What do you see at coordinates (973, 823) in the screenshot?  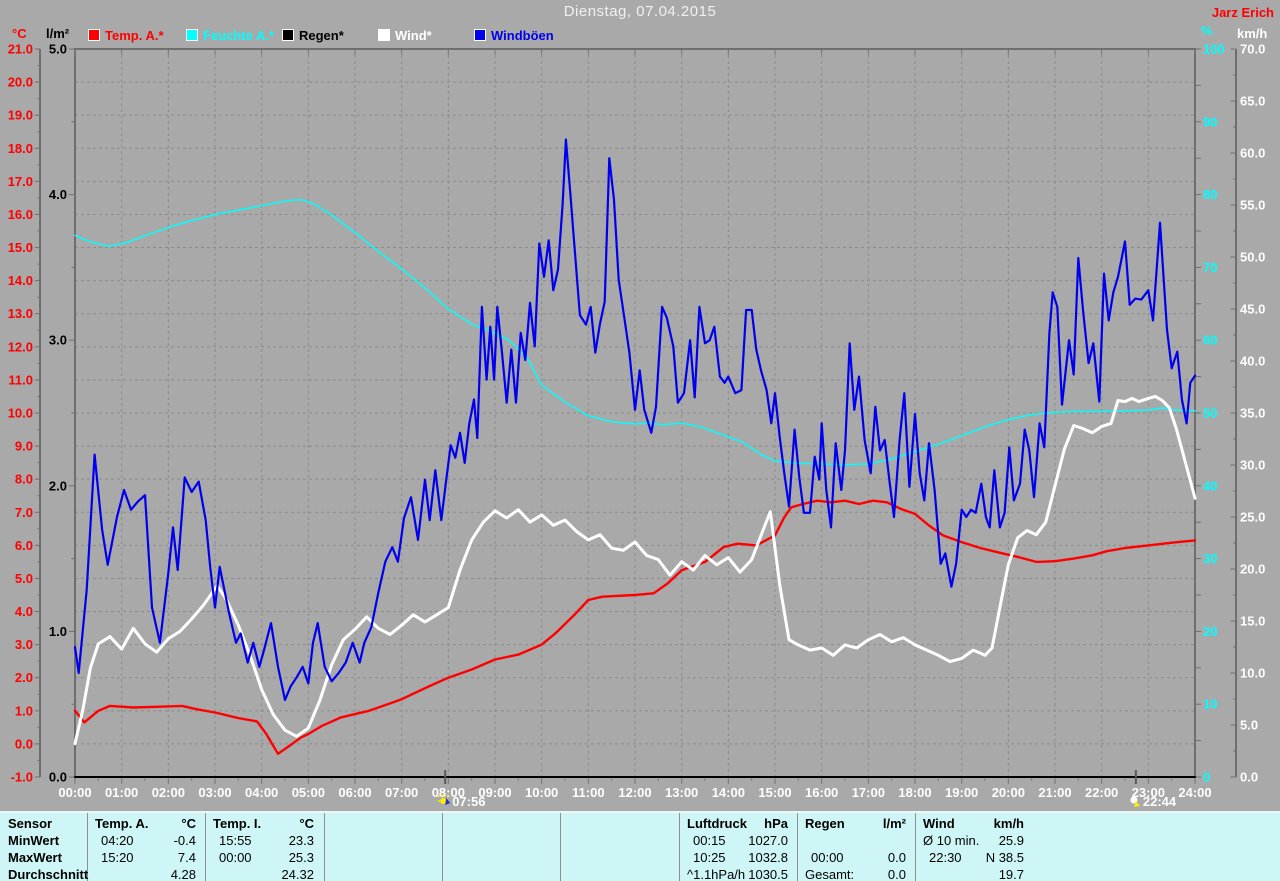 I see `stats-col-header: Wind km/h` at bounding box center [973, 823].